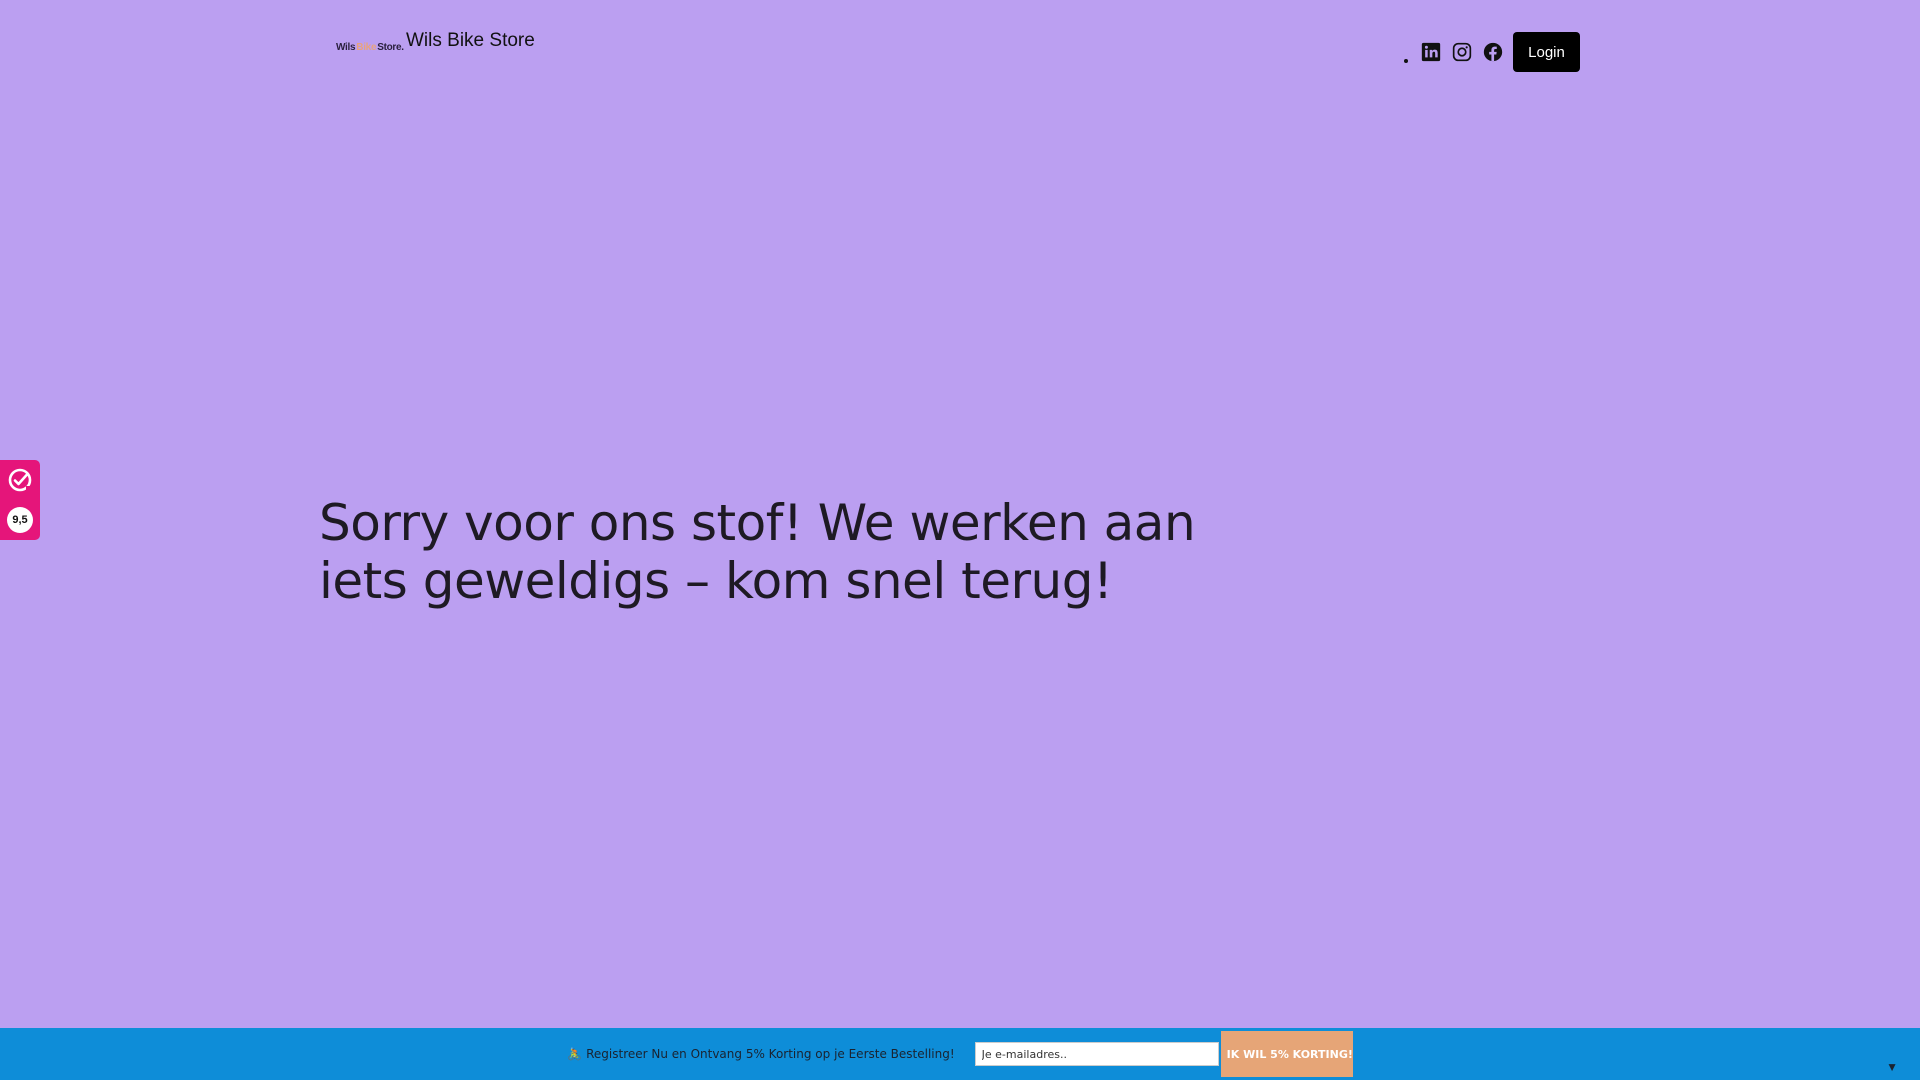 Image resolution: width=1920 pixels, height=1080 pixels. I want to click on login-button: Login, so click(1546, 52).